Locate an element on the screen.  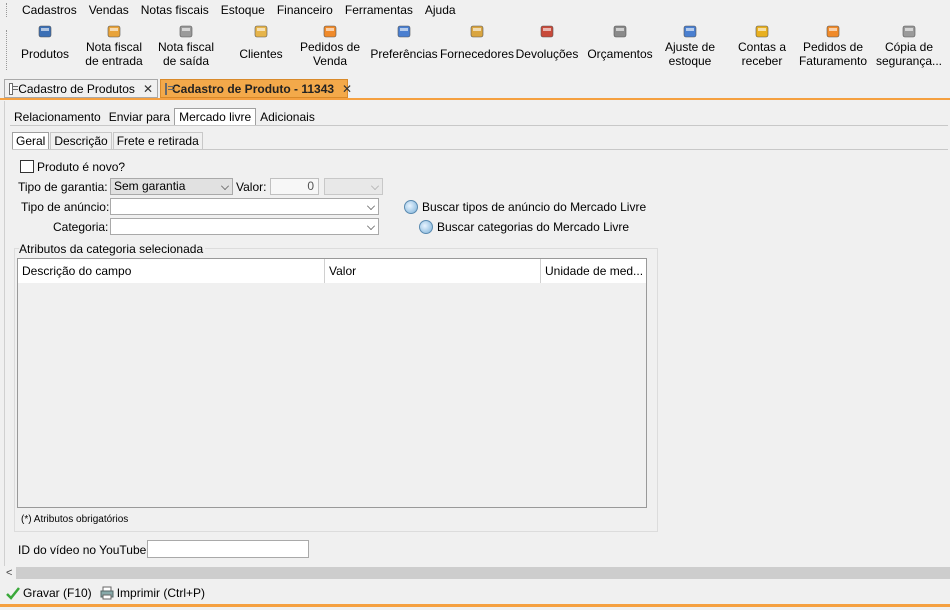
garantia-select: Sem garantia is located at coordinates (171, 186).